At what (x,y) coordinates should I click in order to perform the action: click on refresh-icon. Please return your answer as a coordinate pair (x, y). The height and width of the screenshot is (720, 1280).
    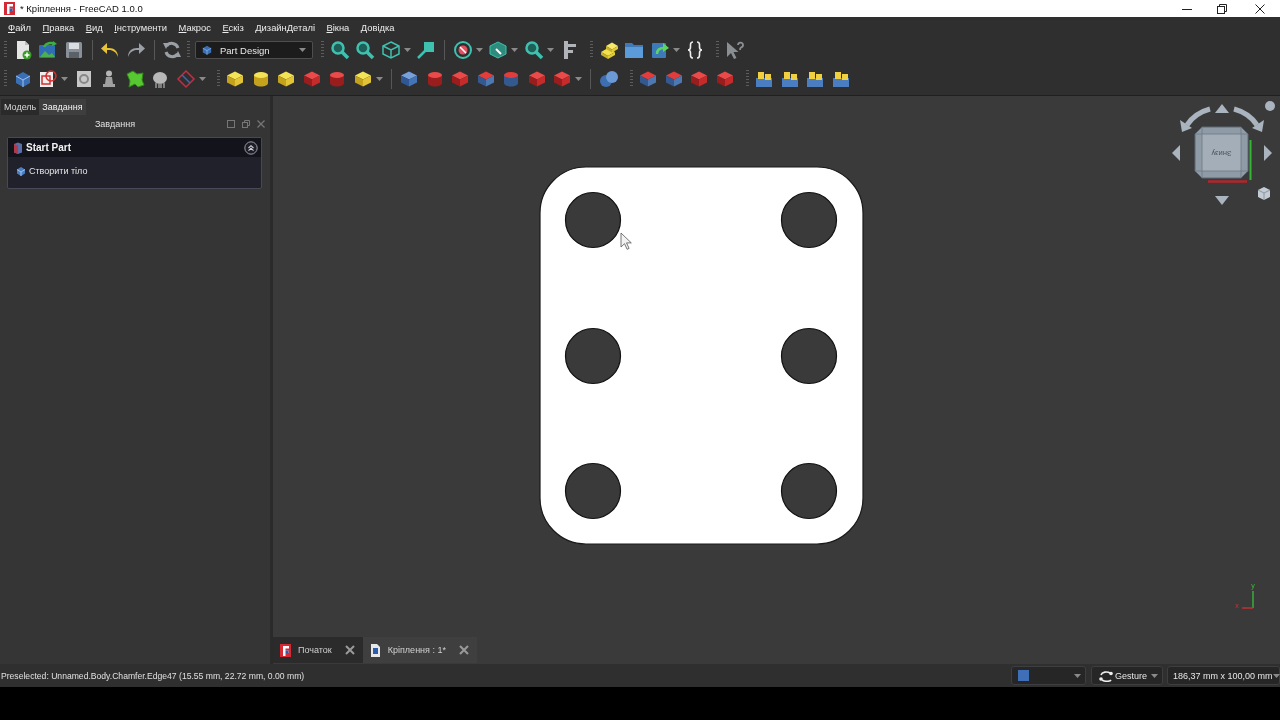
    Looking at the image, I should click on (172, 50).